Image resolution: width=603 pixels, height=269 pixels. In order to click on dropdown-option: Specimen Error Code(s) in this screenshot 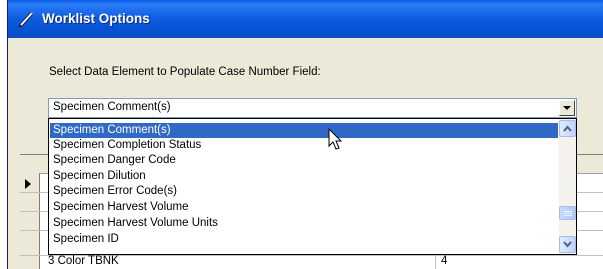, I will do `click(304, 191)`.